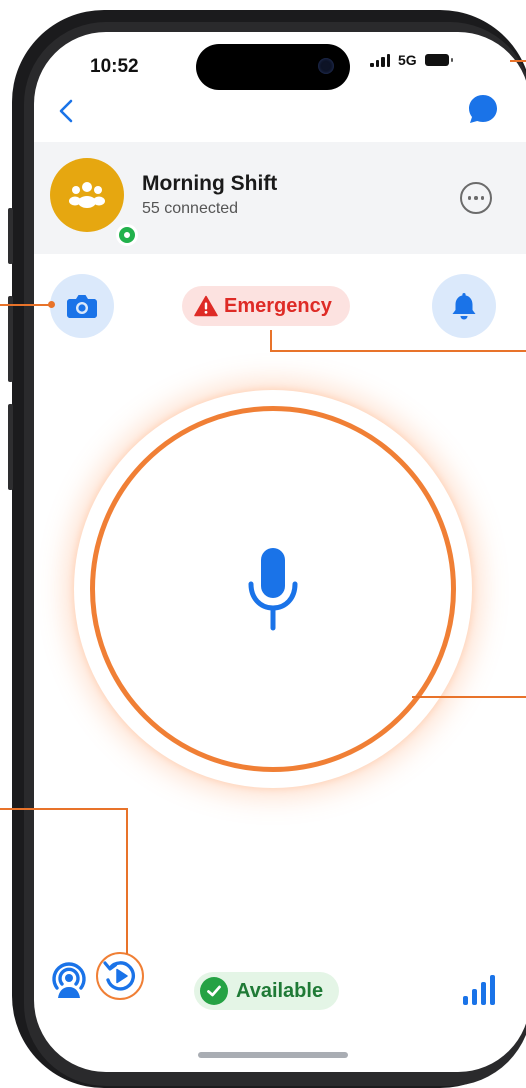  What do you see at coordinates (214, 991) in the screenshot?
I see `check-circle-icon` at bounding box center [214, 991].